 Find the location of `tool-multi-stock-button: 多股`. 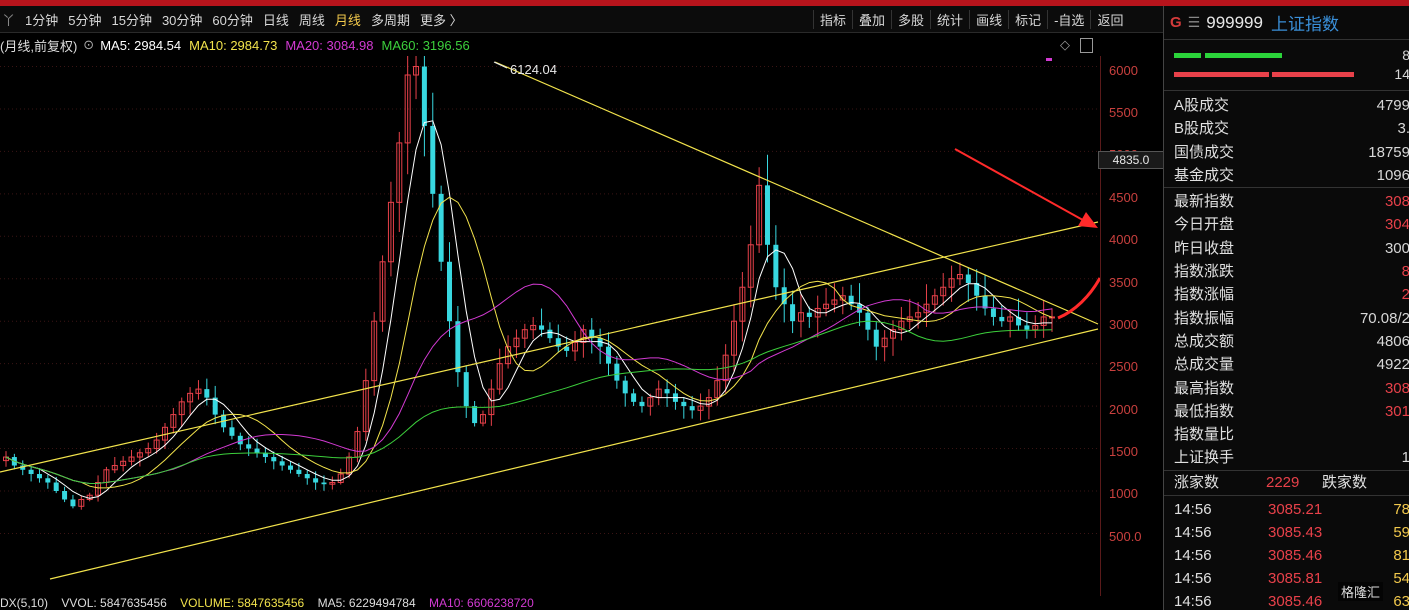

tool-multi-stock-button: 多股 is located at coordinates (910, 19).